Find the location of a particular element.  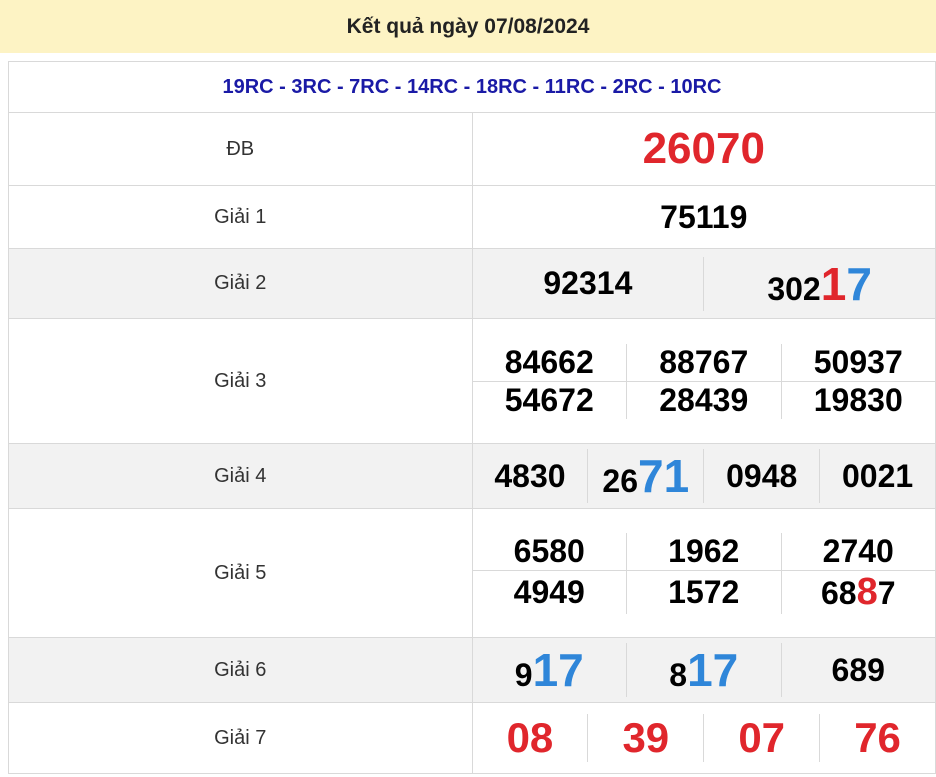

prize-row-g6: Giải 6 917 817 689 is located at coordinates (472, 670).